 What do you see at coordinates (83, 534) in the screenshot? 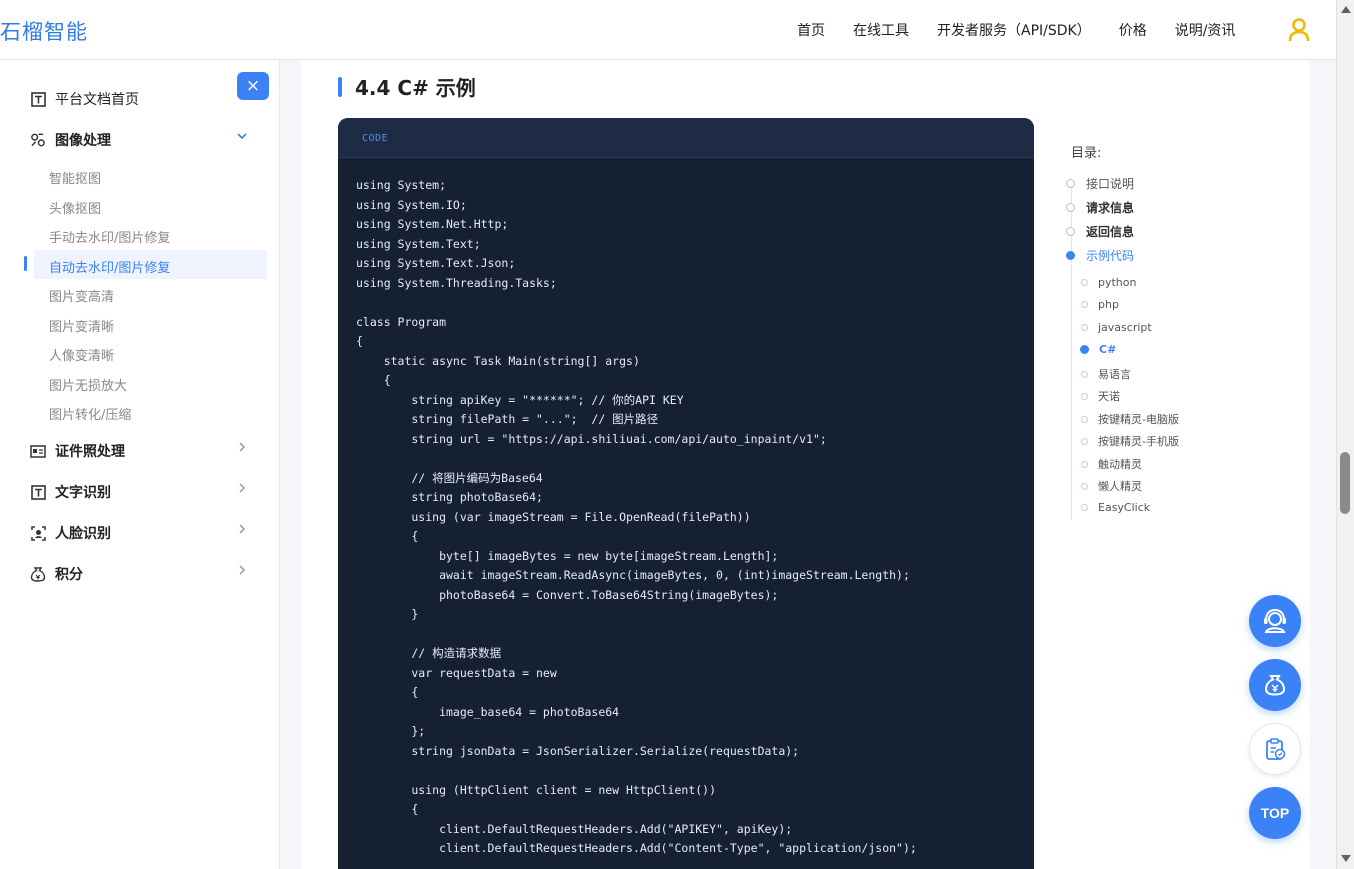
I see `sidebar-item-label: 人脸识别` at bounding box center [83, 534].